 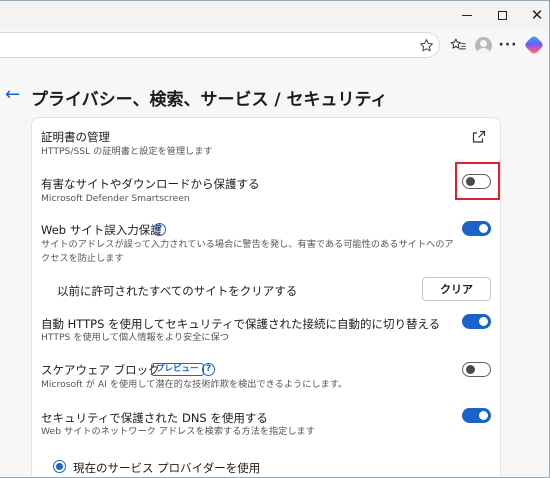 What do you see at coordinates (177, 369) in the screenshot?
I see `preview-badge: プレビュー` at bounding box center [177, 369].